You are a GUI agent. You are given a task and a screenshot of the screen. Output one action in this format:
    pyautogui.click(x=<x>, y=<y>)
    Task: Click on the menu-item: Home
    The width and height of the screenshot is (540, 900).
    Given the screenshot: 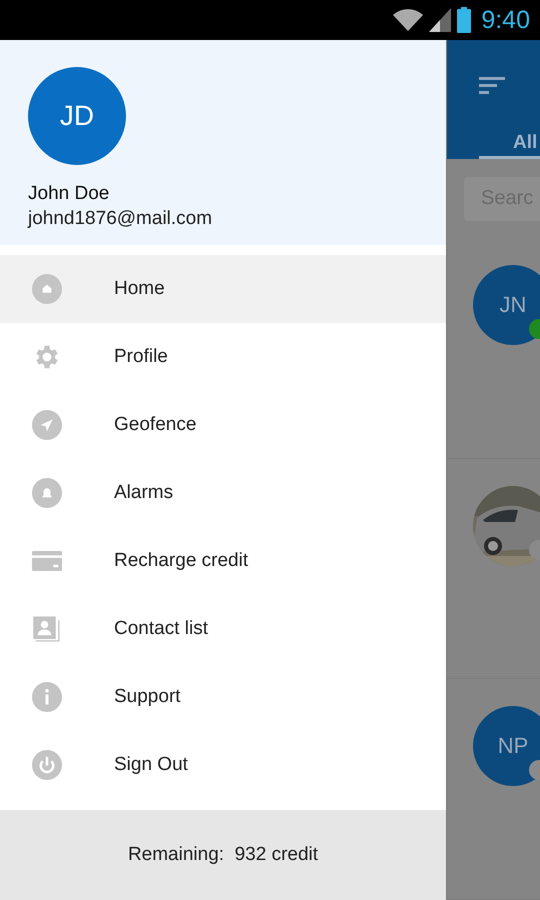 What is the action you would take?
    pyautogui.click(x=223, y=289)
    